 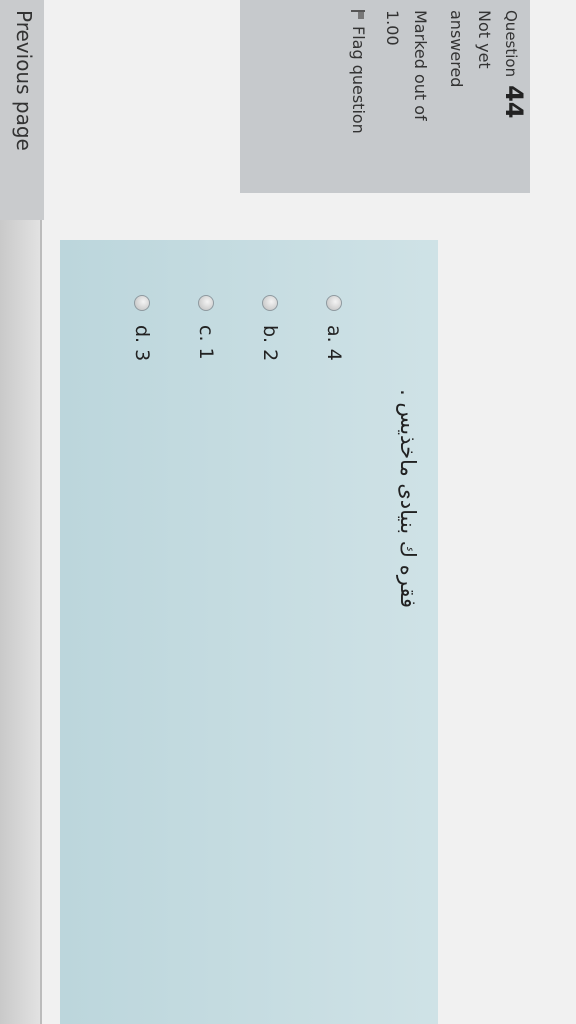 I want to click on answer-option-a: a. 4, so click(x=334, y=328).